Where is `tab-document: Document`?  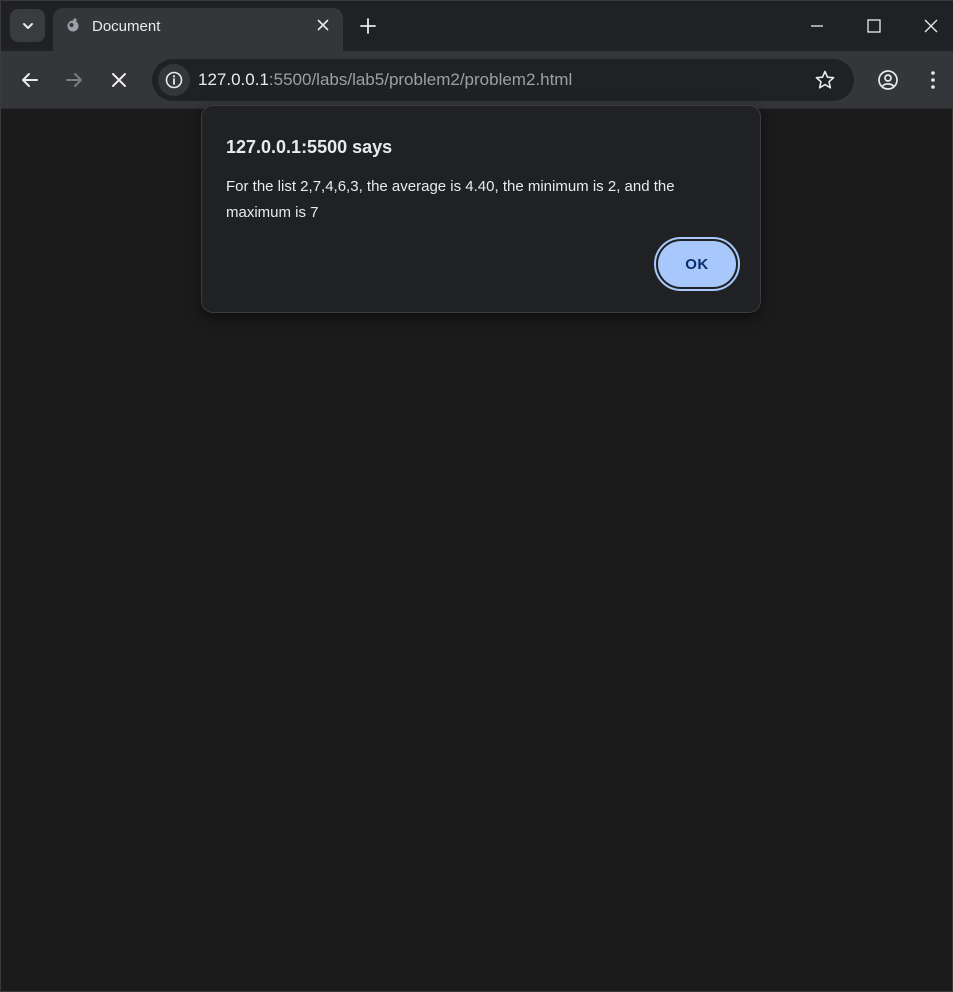
tab-document: Document is located at coordinates (198, 29).